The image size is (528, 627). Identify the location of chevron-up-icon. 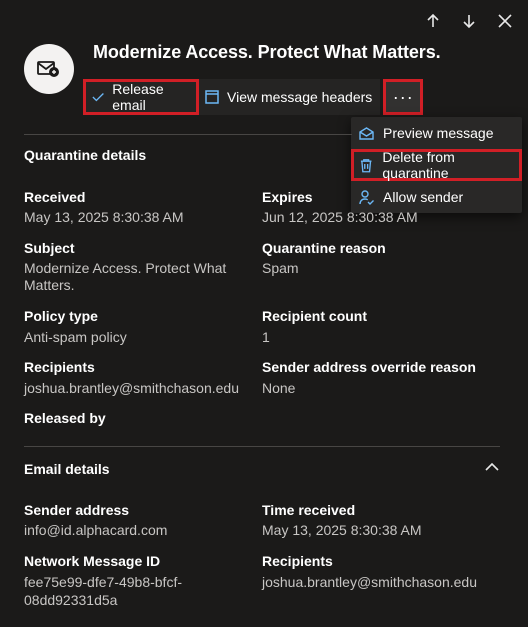
(492, 466).